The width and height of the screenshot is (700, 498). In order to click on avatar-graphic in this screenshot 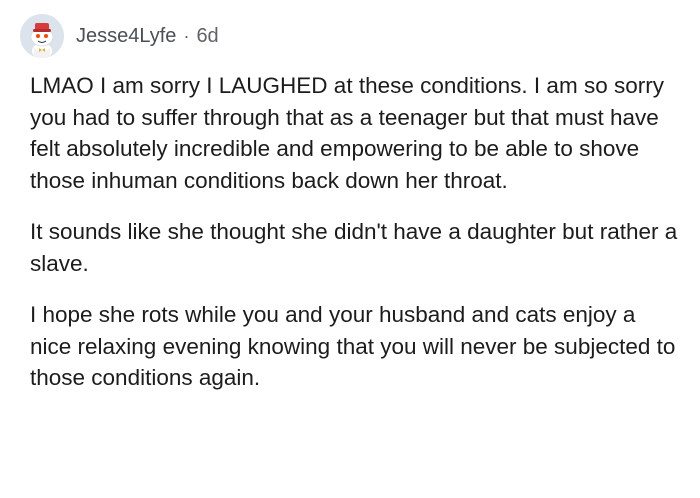, I will do `click(42, 36)`.